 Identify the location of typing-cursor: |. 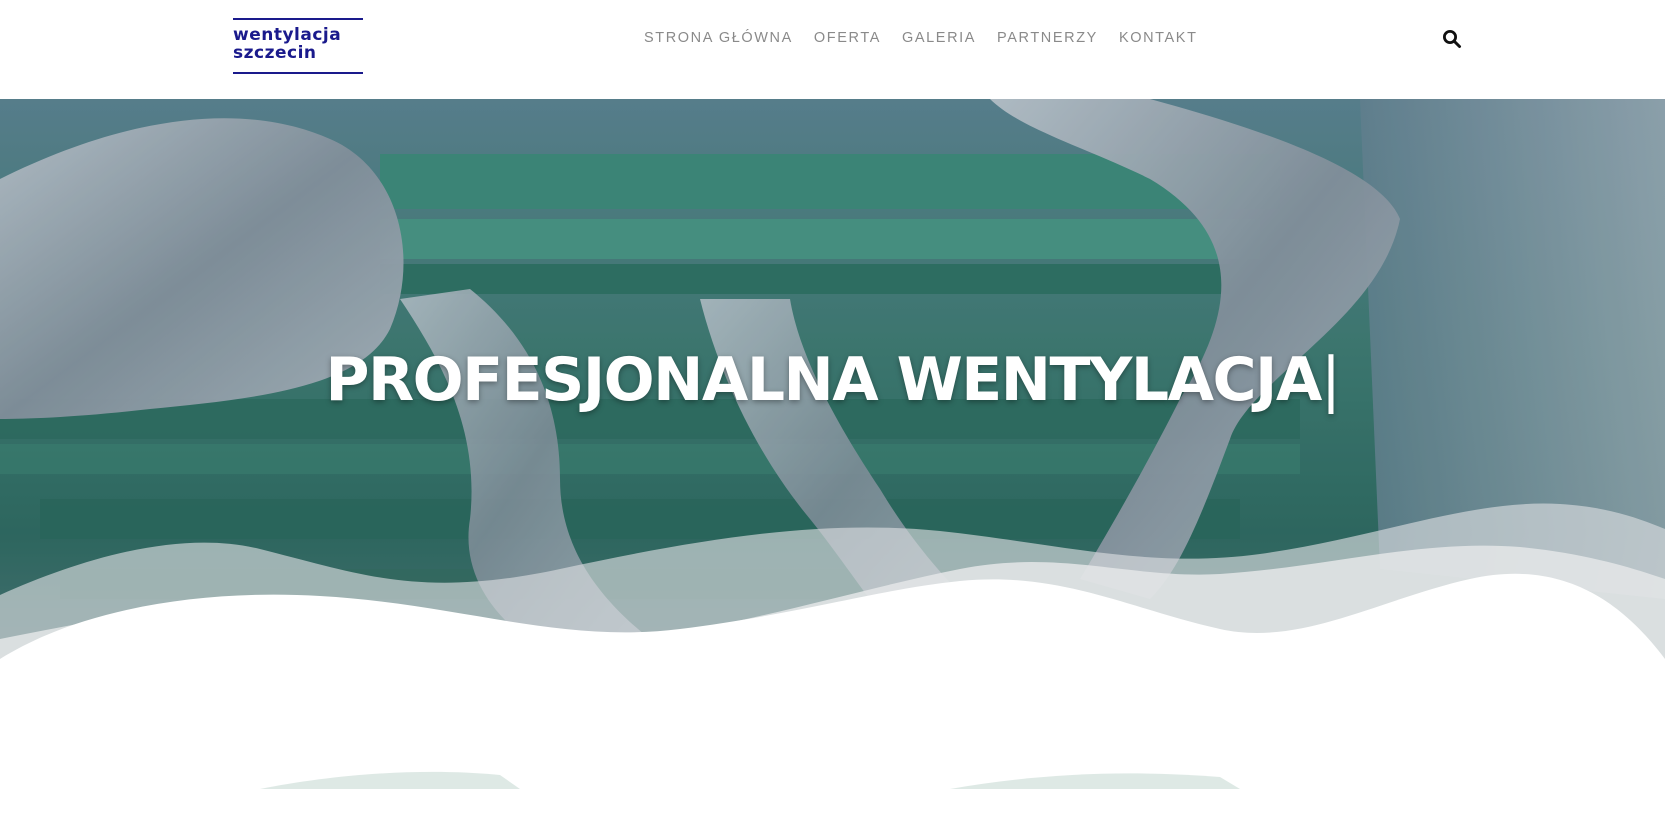
(1330, 380).